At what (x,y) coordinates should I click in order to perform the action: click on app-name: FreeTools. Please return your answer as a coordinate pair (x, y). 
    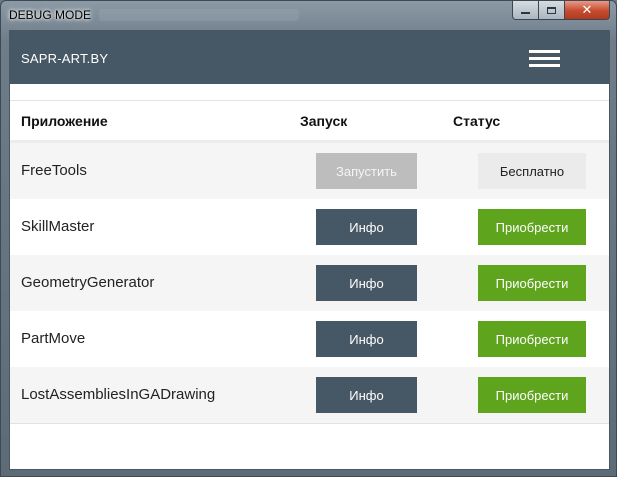
    Looking at the image, I should click on (54, 170).